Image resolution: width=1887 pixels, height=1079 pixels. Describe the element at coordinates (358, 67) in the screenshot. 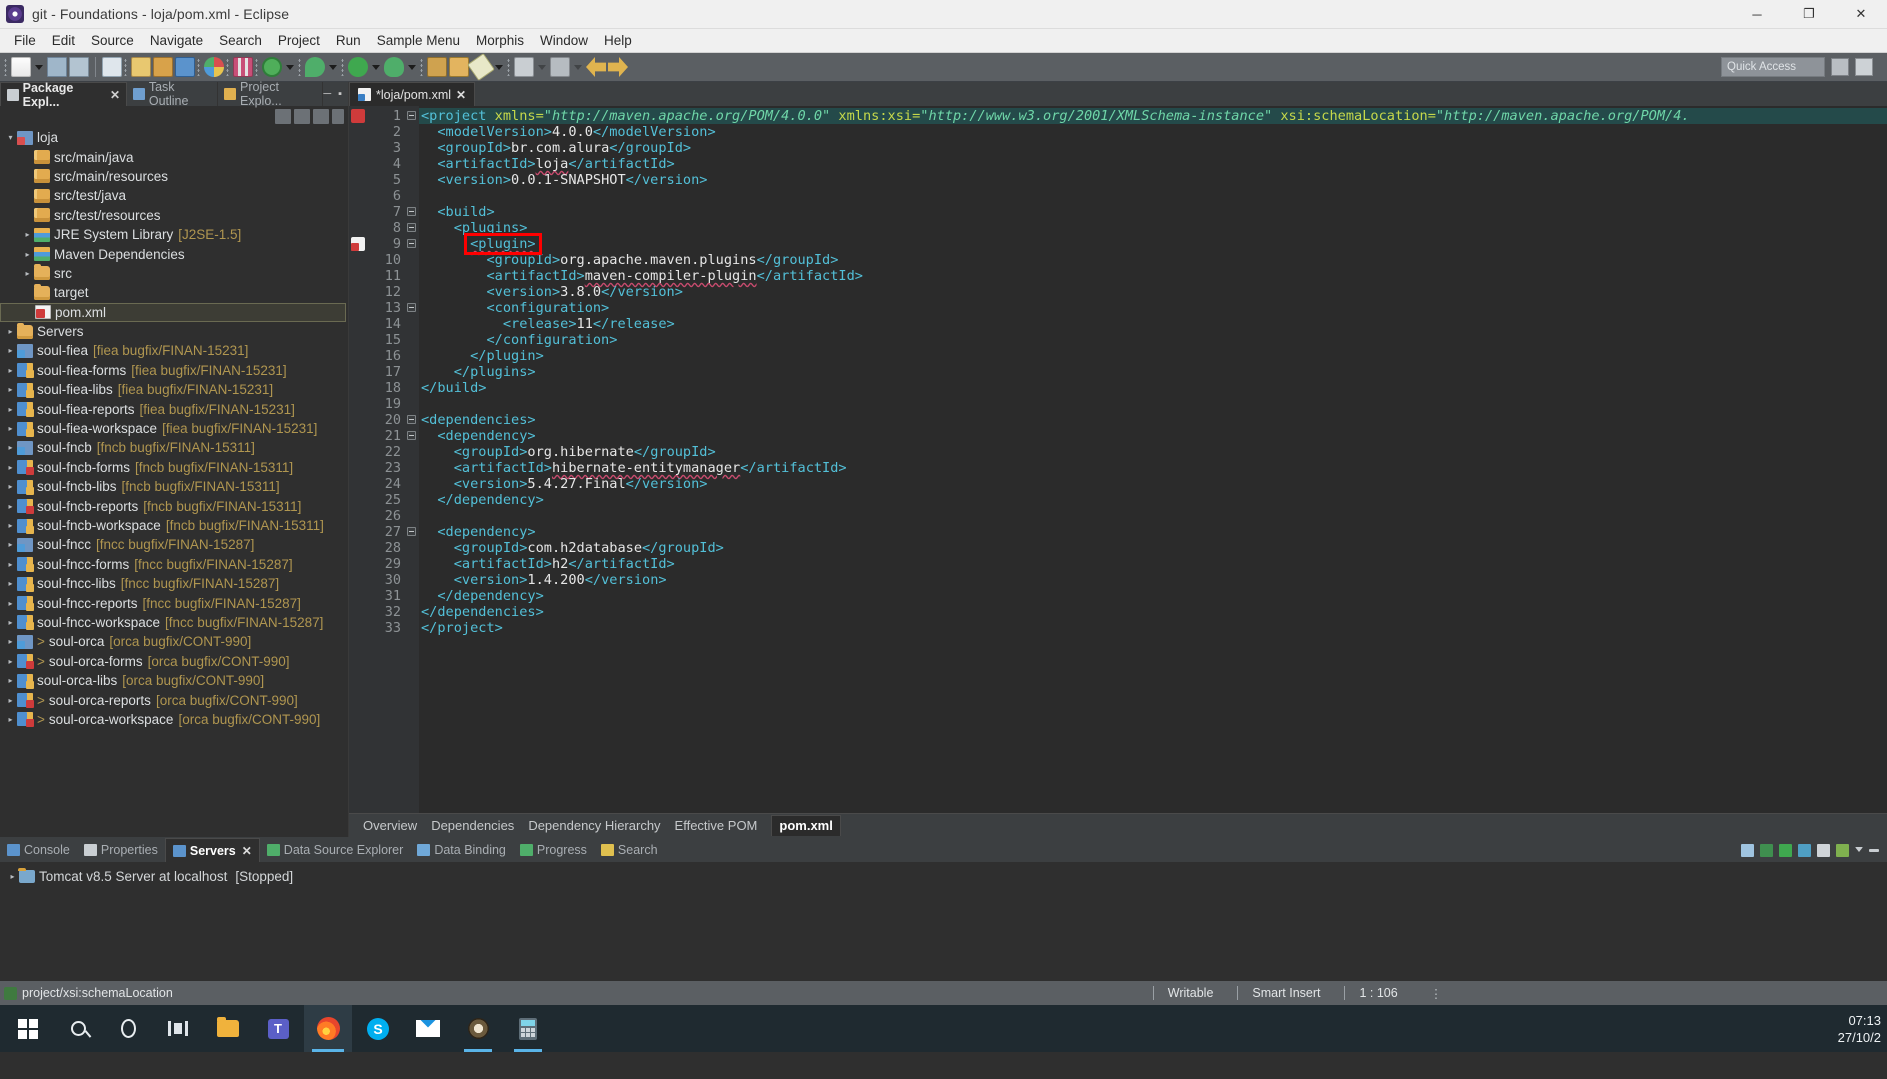

I see `run-icon` at that location.